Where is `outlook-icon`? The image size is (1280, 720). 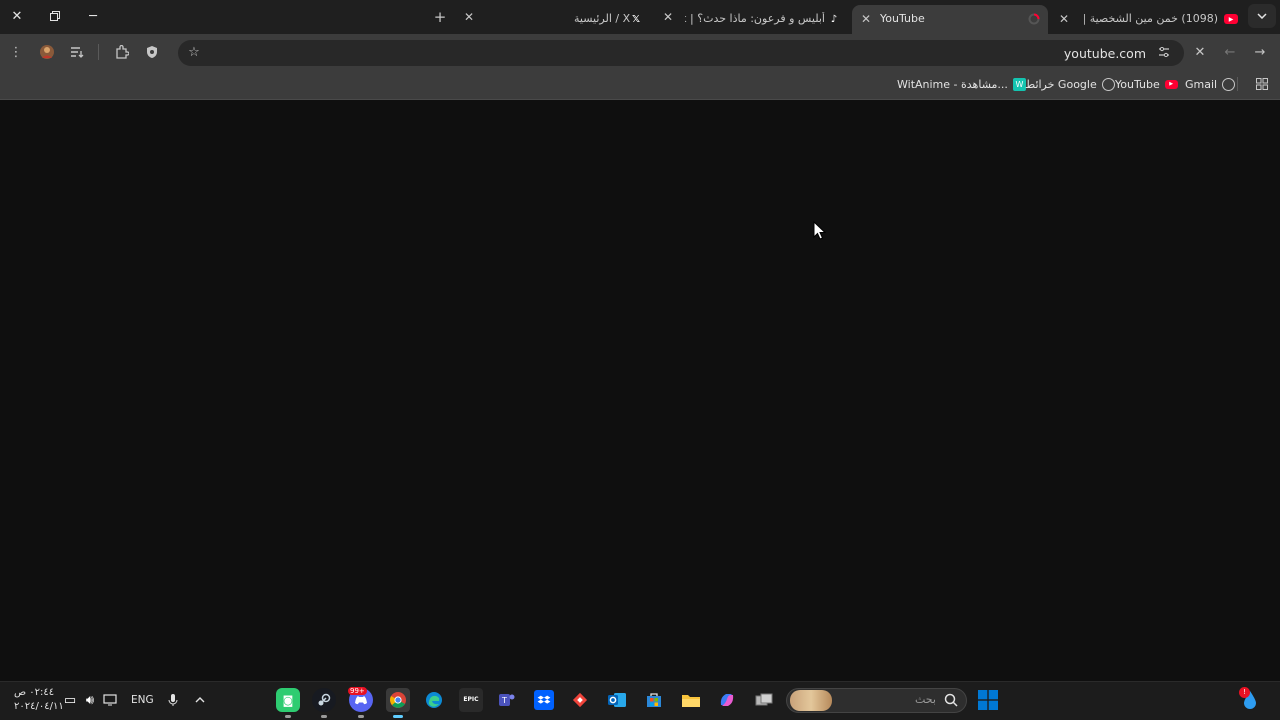 outlook-icon is located at coordinates (617, 700).